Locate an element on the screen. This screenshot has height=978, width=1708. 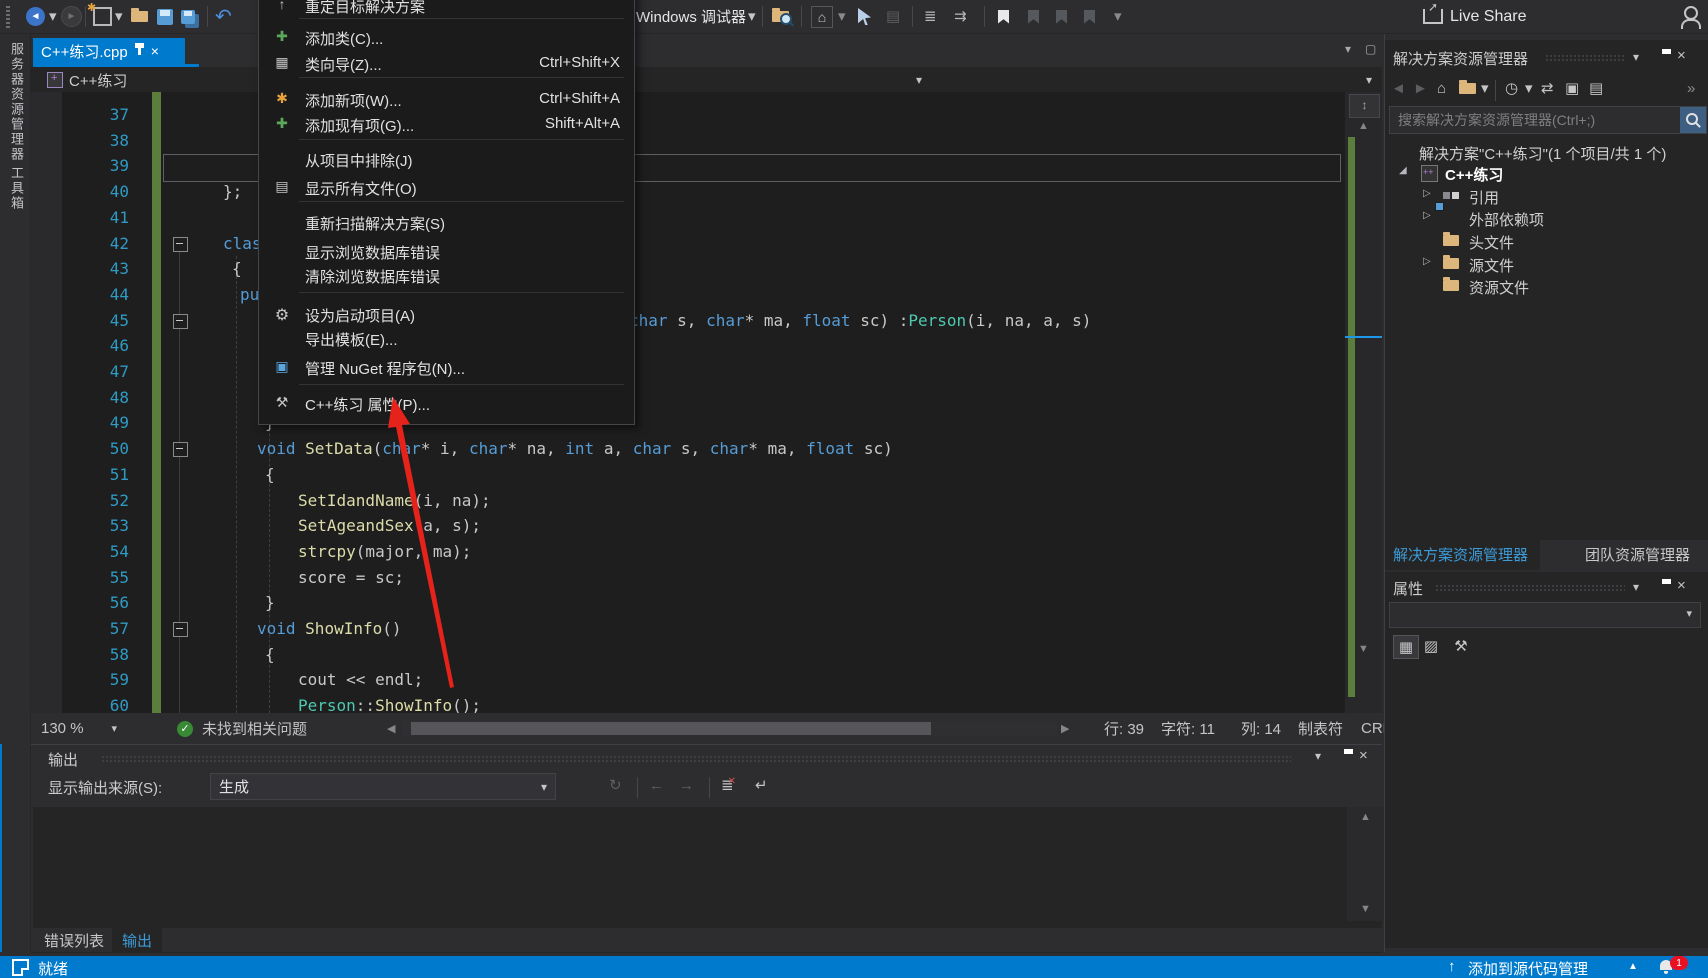
word-wrap-icon: ↵ is located at coordinates (761, 785).